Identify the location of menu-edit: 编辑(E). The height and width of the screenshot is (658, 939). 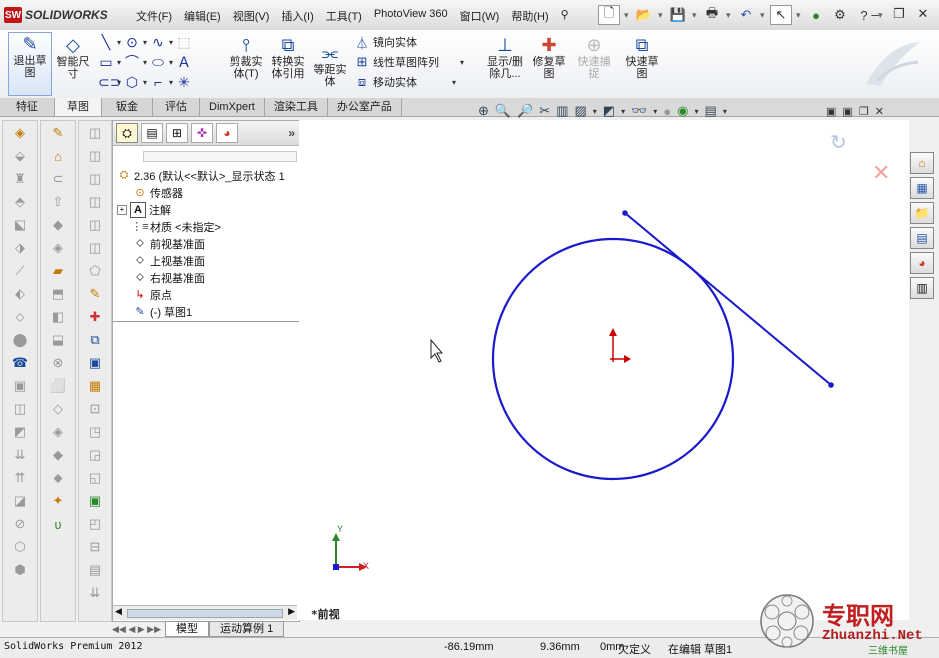
(202, 16).